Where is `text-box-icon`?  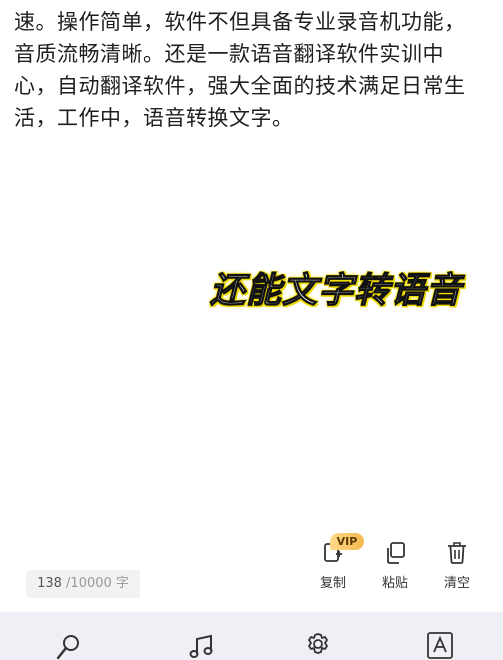 text-box-icon is located at coordinates (440, 646).